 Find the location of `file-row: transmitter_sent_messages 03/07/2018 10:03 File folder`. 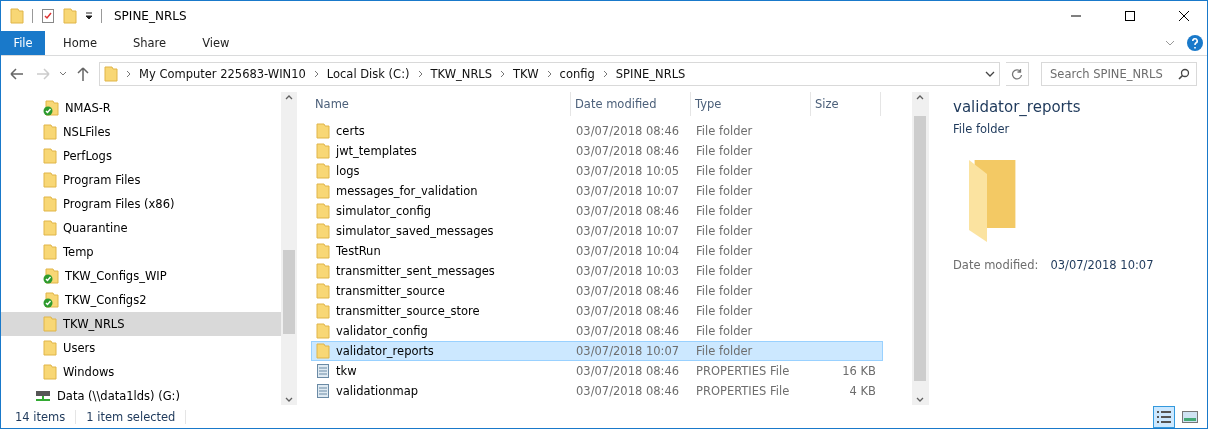

file-row: transmitter_sent_messages 03/07/2018 10:03 File folder is located at coordinates (597, 271).